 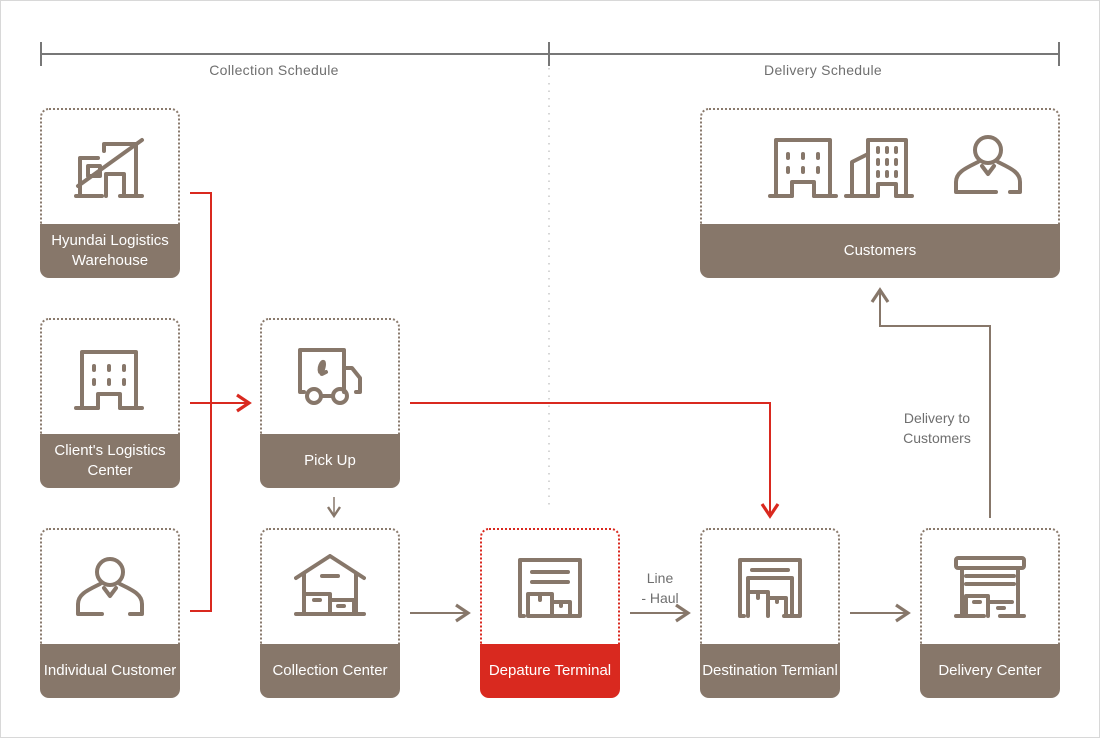 What do you see at coordinates (330, 461) in the screenshot?
I see `node-label: Pick Up` at bounding box center [330, 461].